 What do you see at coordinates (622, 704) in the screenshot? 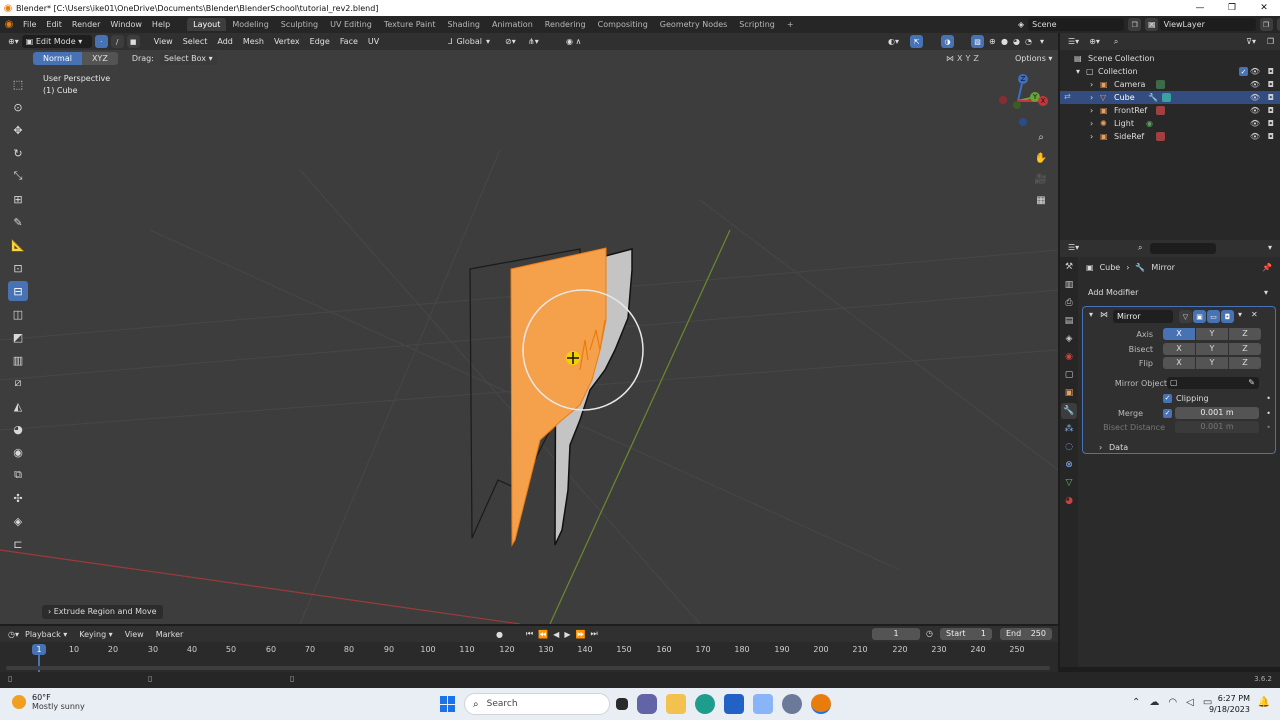
I see `task-view-icon` at bounding box center [622, 704].